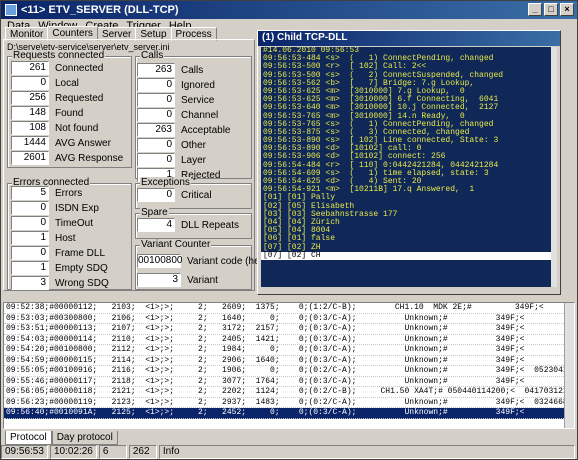 The width and height of the screenshot is (578, 460). What do you see at coordinates (112, 452) in the screenshot?
I see `status-count-a: 6` at bounding box center [112, 452].